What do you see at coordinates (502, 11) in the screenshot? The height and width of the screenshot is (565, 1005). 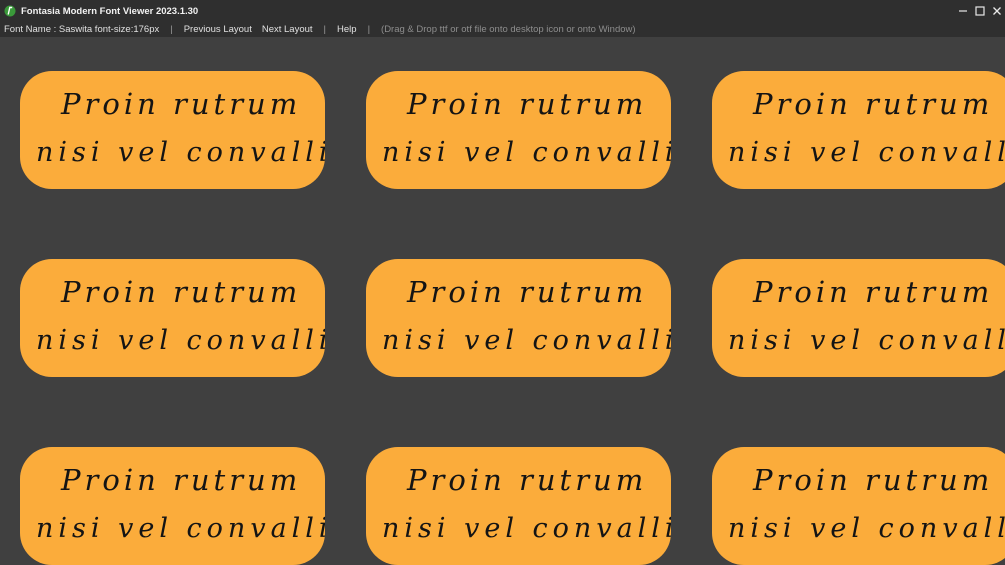 I see `title-bar: Fontasia Modern Font Viewer 2023.1.30` at bounding box center [502, 11].